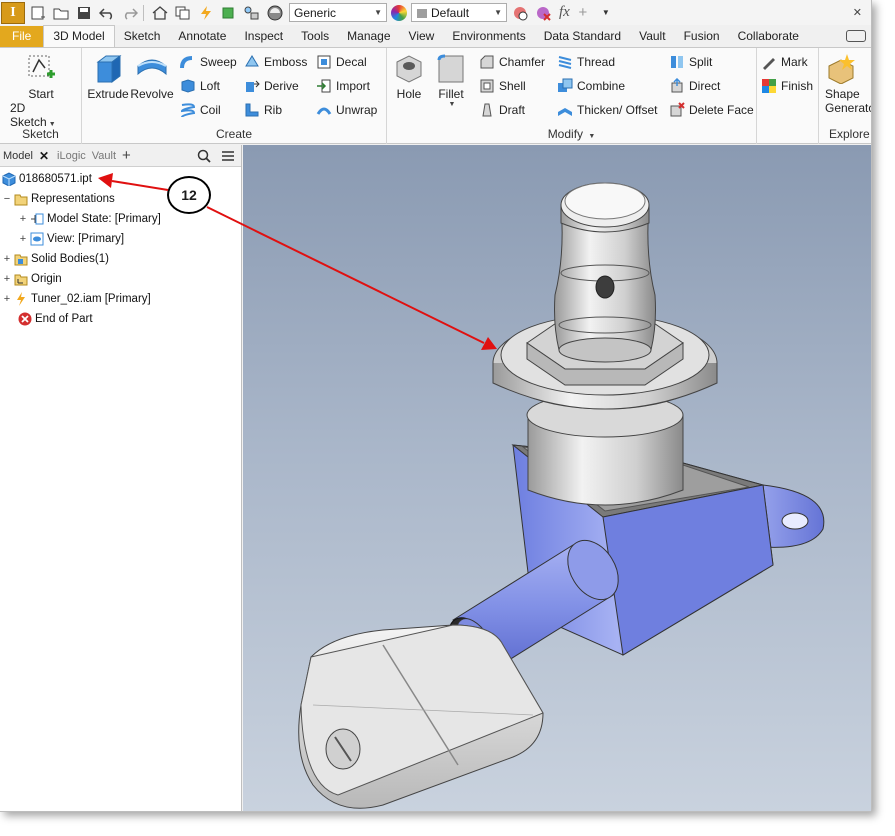 The height and width of the screenshot is (836, 895). What do you see at coordinates (73, 199) in the screenshot?
I see `representations-label: Representations` at bounding box center [73, 199].